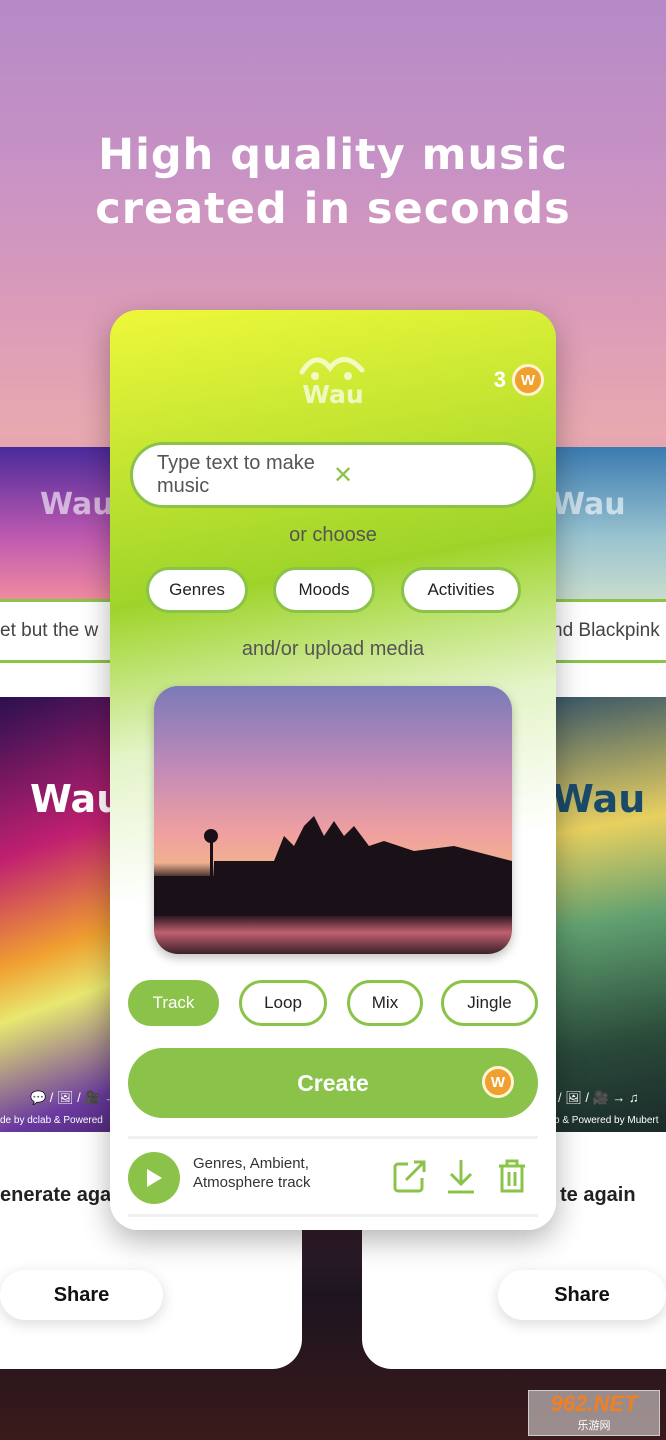 The image size is (666, 1440). I want to click on delete-icon, so click(512, 1176).